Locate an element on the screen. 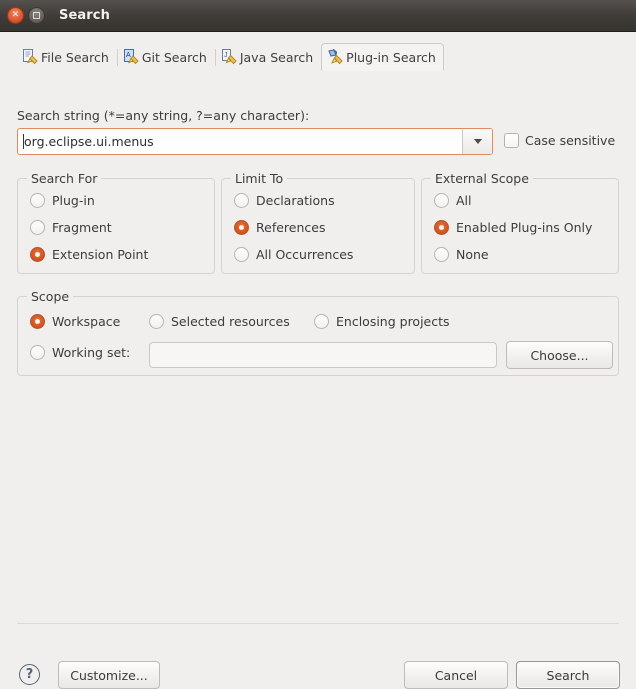 Image resolution: width=636 pixels, height=689 pixels. radio-scope-selected-resources: Selected resources is located at coordinates (219, 321).